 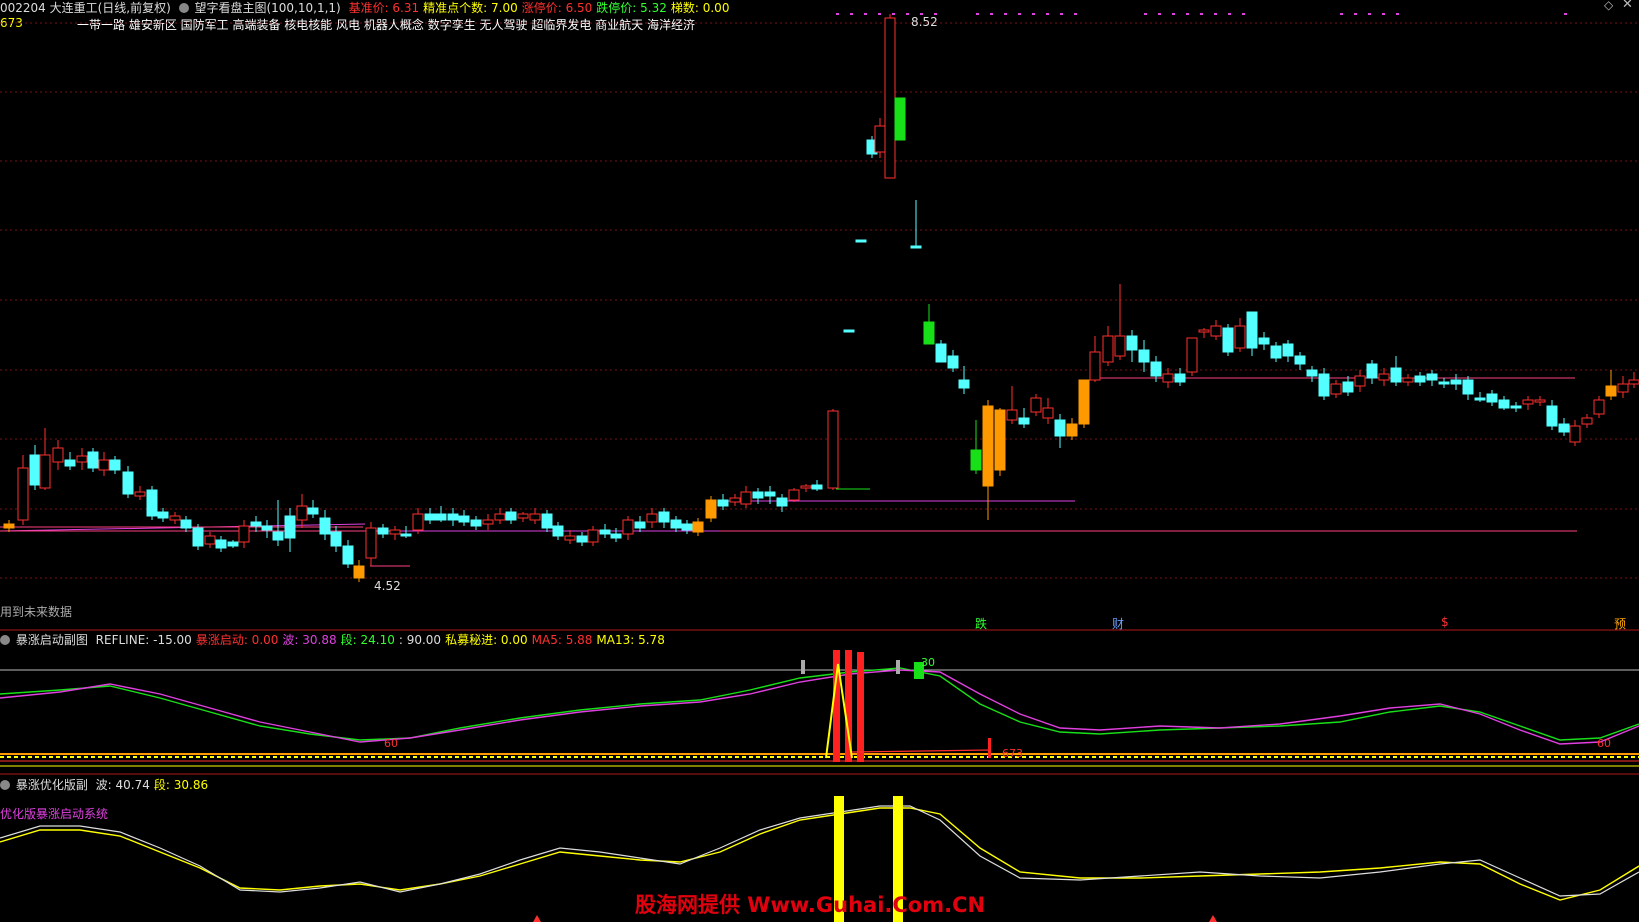 I want to click on sub2-item-1: 段: 30.86, so click(x=181, y=785).